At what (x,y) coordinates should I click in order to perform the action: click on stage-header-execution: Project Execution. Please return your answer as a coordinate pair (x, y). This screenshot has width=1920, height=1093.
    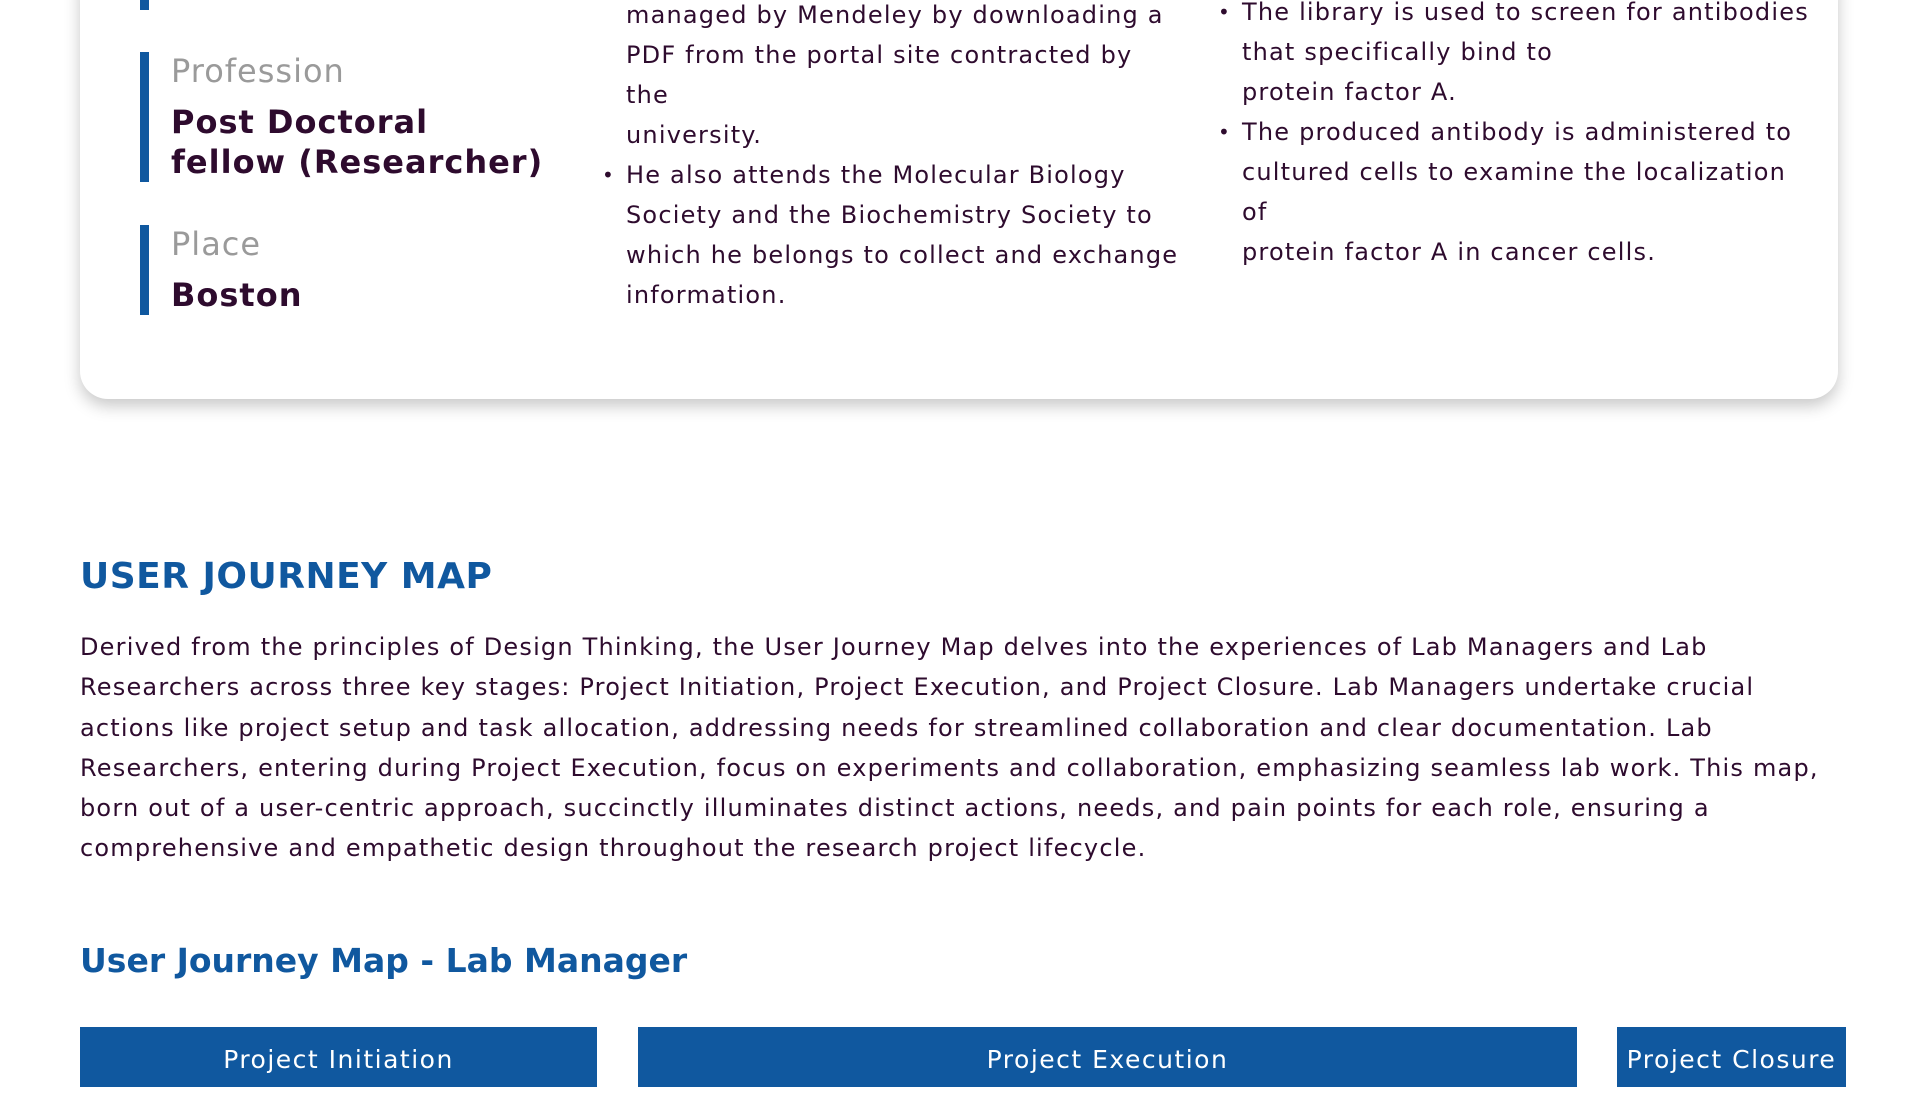
    Looking at the image, I should click on (1107, 1057).